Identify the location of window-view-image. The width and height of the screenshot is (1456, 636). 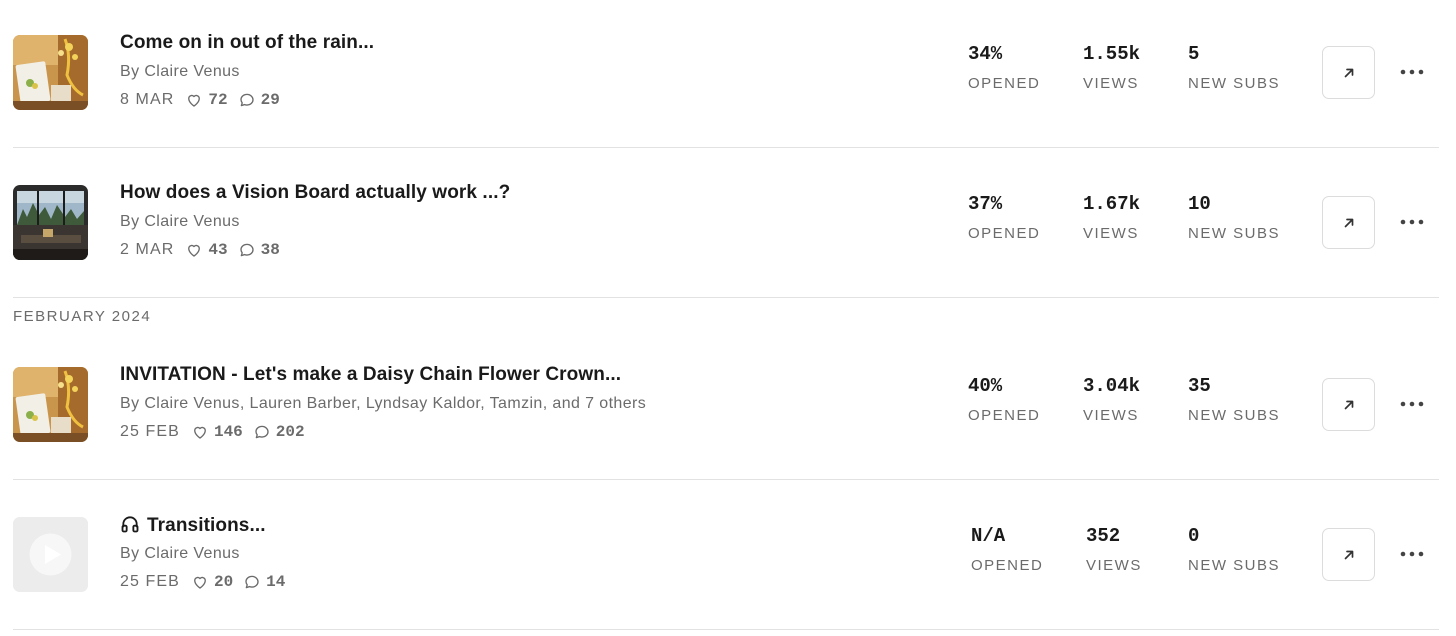
(50, 222).